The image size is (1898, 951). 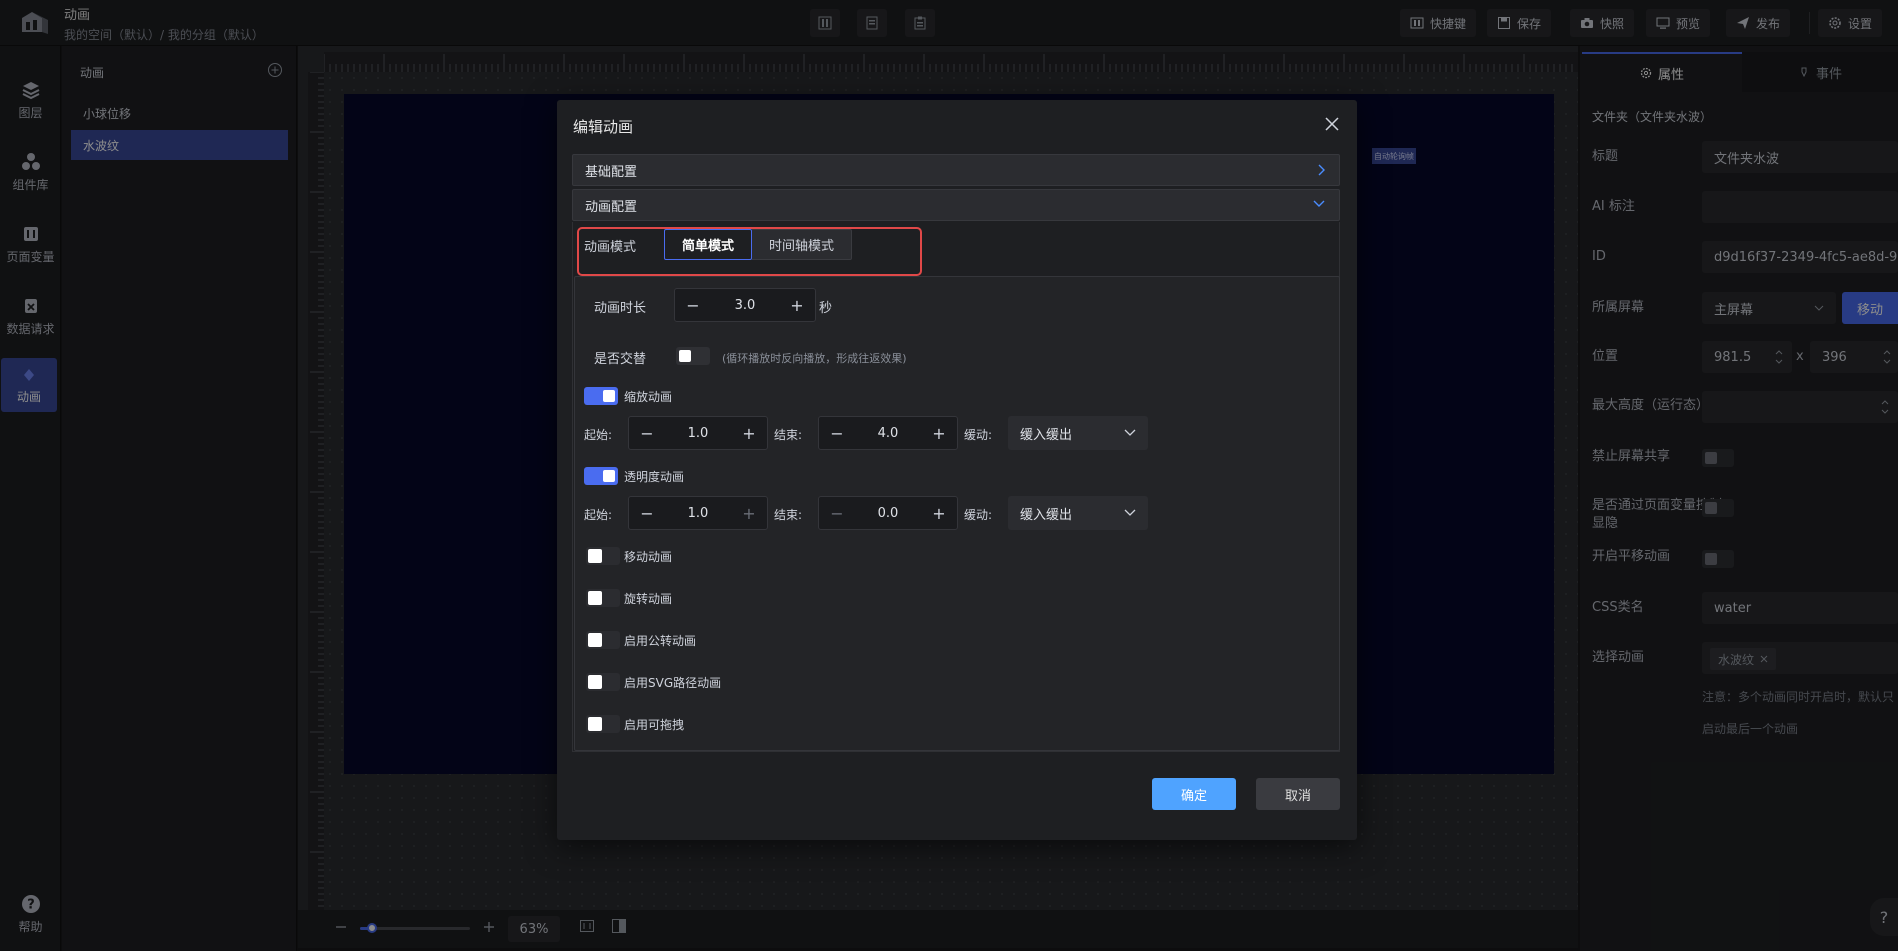 I want to click on move-animation-label: 移动动画, so click(x=648, y=557).